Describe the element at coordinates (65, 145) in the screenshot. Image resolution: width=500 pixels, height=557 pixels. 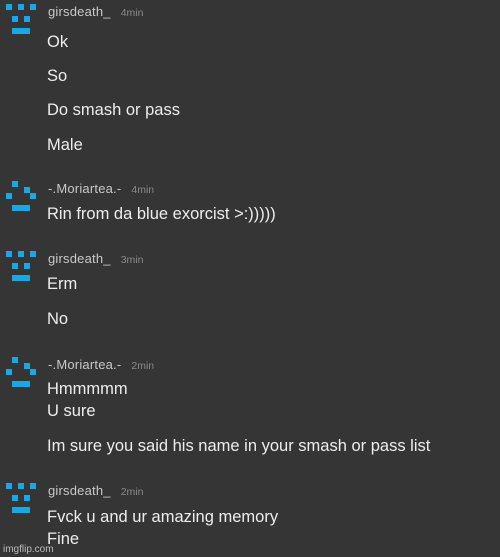
I see `message-text: Male` at that location.